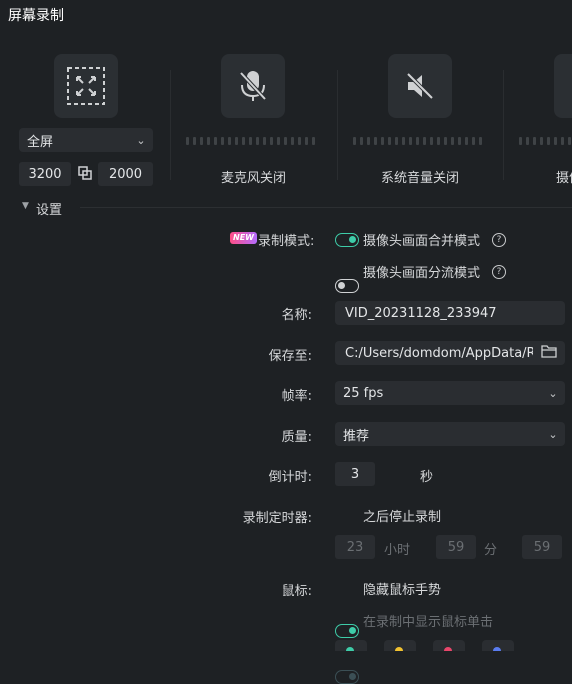 This screenshot has height=684, width=572. Describe the element at coordinates (40, 142) in the screenshot. I see `region-mode-value: 全屏` at that location.